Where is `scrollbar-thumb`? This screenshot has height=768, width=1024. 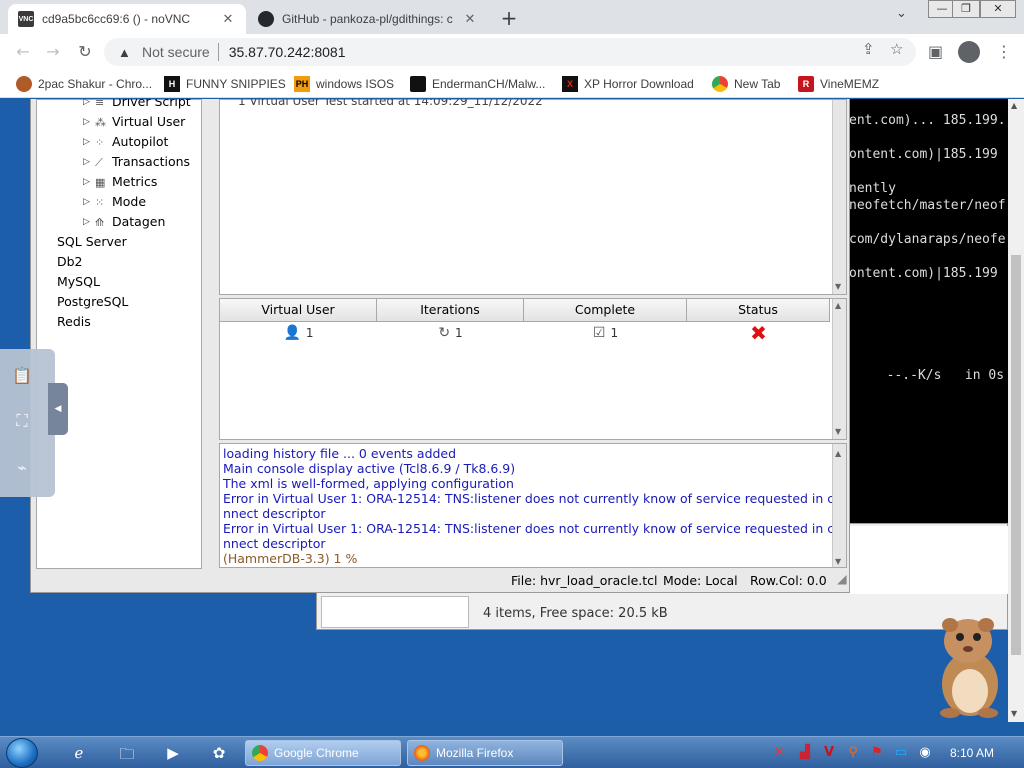 scrollbar-thumb is located at coordinates (1016, 455).